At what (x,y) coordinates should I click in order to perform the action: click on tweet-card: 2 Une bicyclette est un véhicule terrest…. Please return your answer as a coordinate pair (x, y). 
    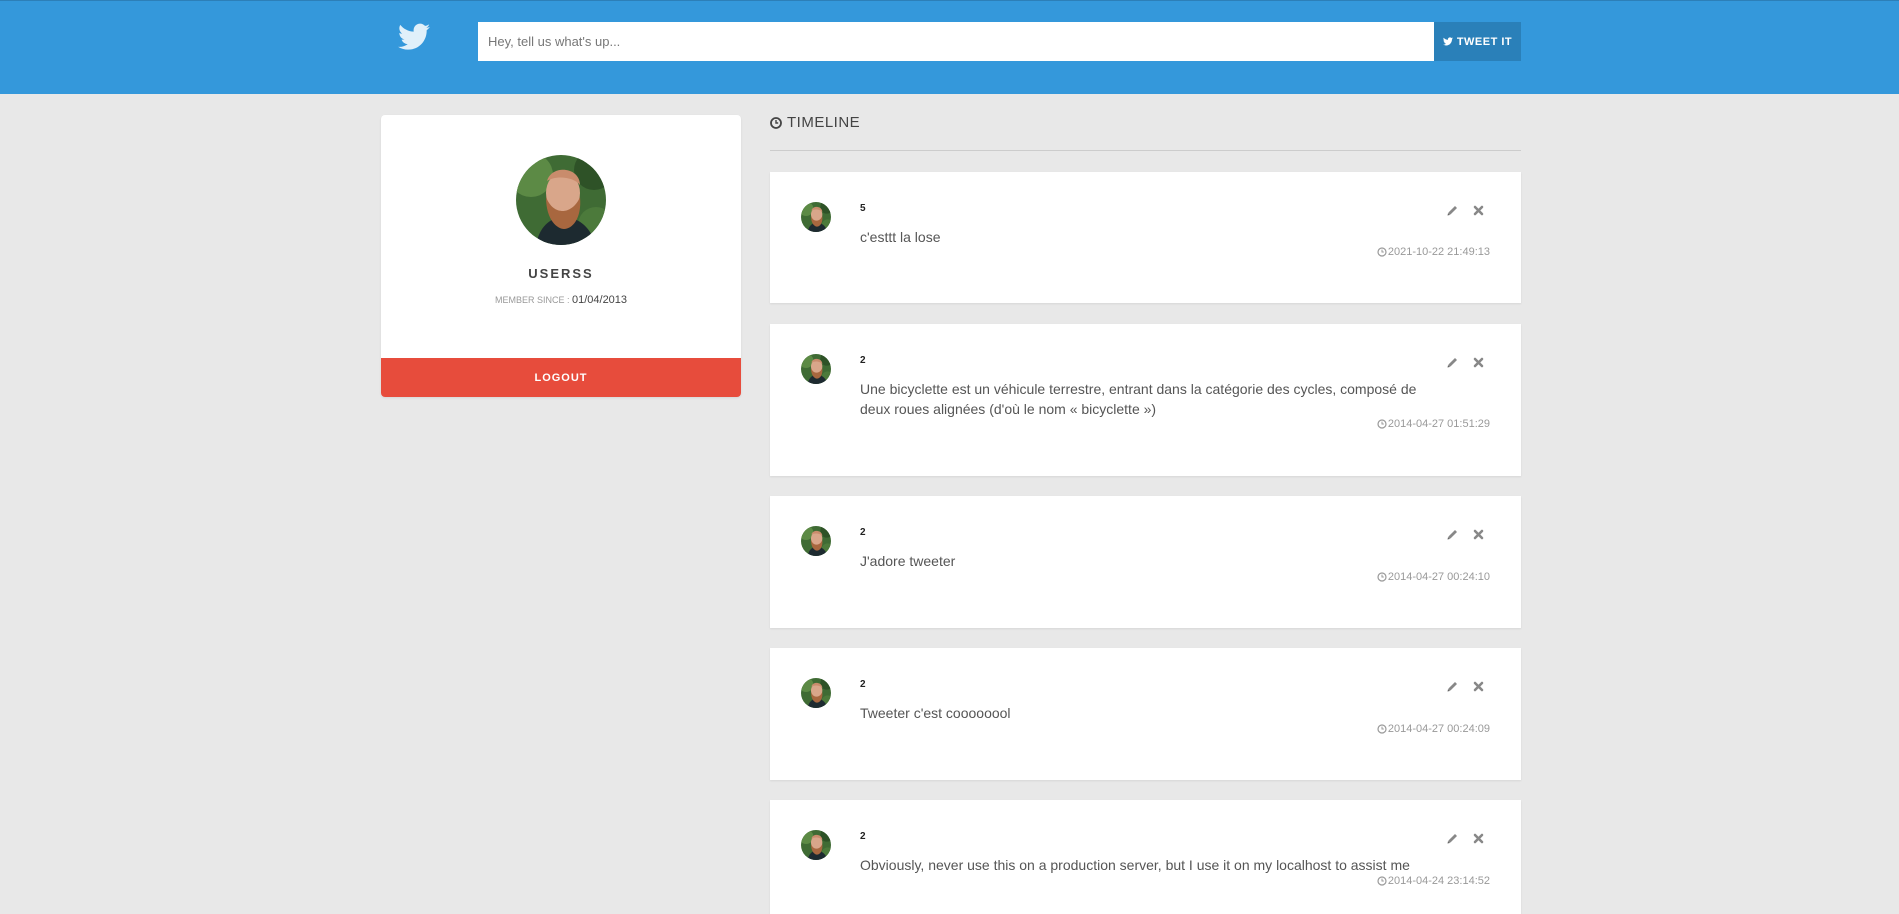
    Looking at the image, I should click on (1145, 400).